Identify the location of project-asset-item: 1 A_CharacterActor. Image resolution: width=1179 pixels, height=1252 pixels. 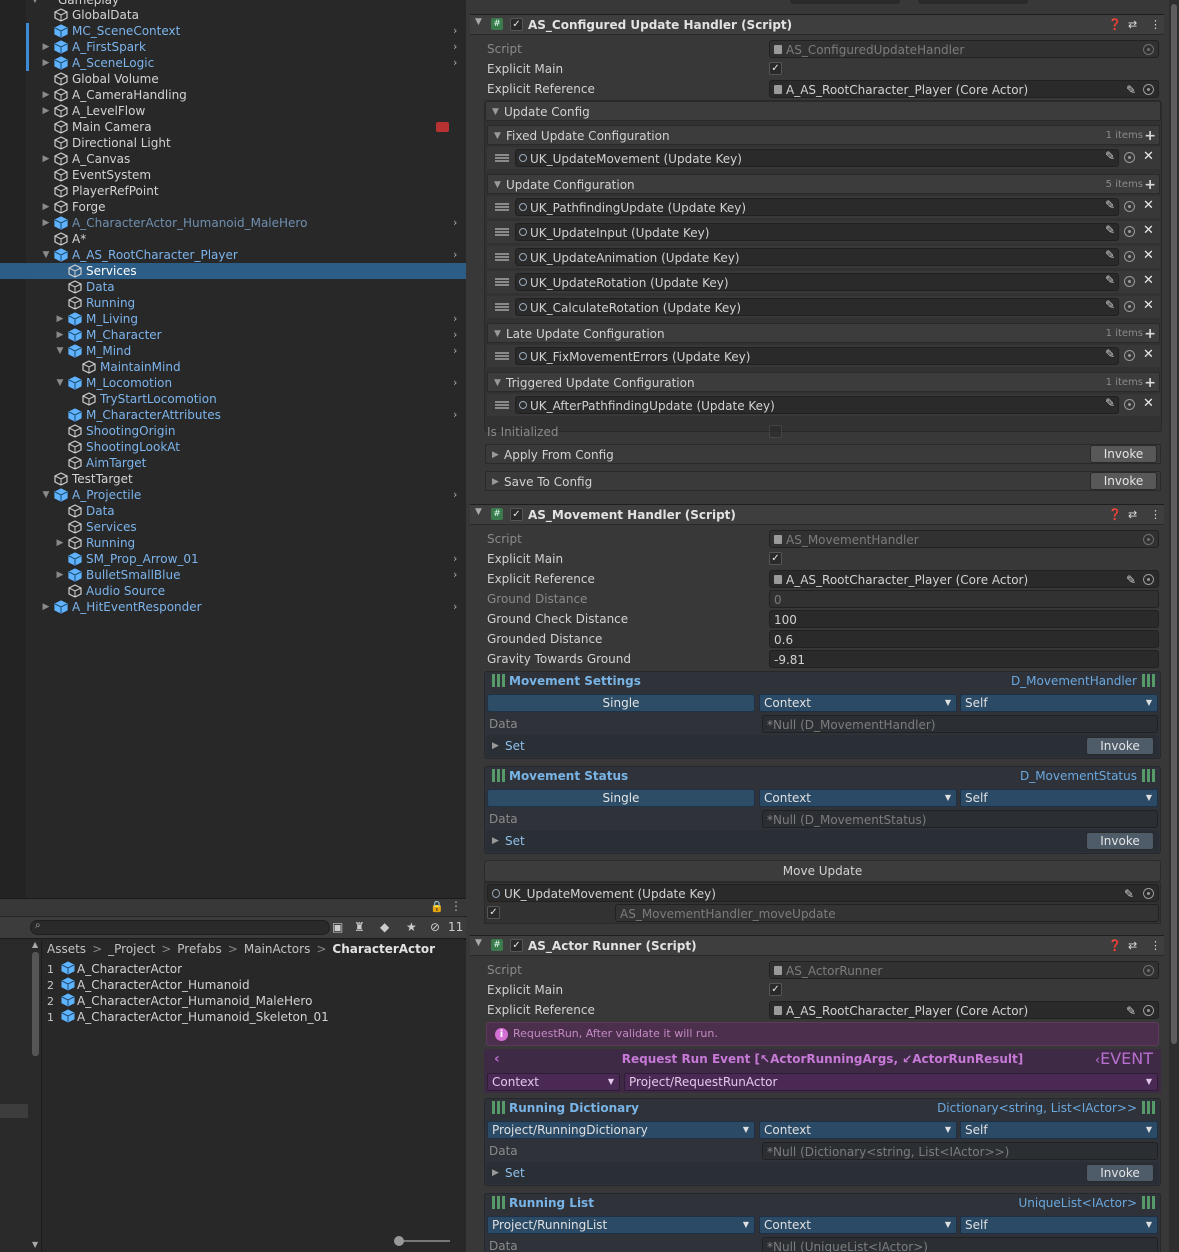
(114, 969).